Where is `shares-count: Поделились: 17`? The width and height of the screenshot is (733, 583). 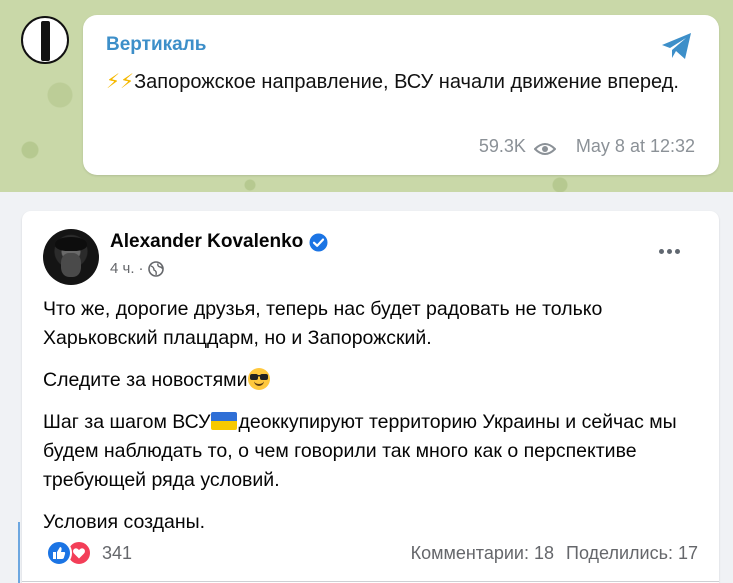 shares-count: Поделились: 17 is located at coordinates (632, 553).